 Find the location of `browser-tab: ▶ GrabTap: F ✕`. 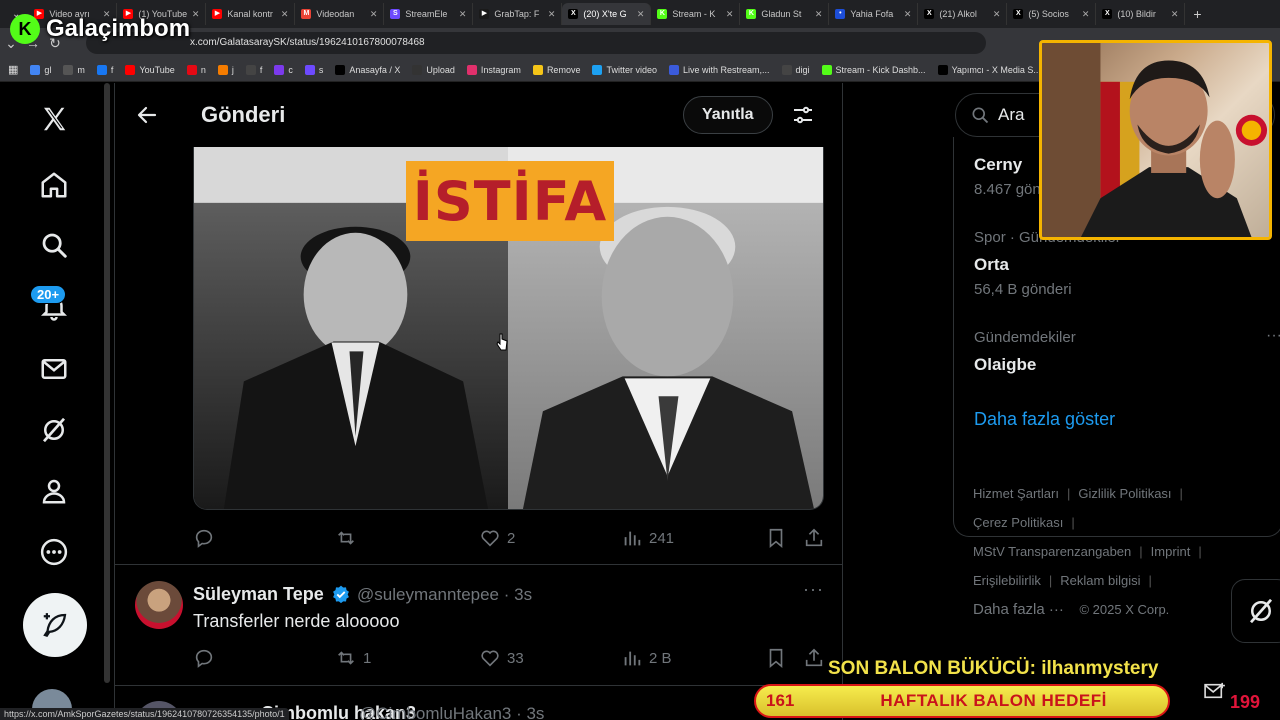

browser-tab: ▶ GrabTap: F ✕ is located at coordinates (518, 14).